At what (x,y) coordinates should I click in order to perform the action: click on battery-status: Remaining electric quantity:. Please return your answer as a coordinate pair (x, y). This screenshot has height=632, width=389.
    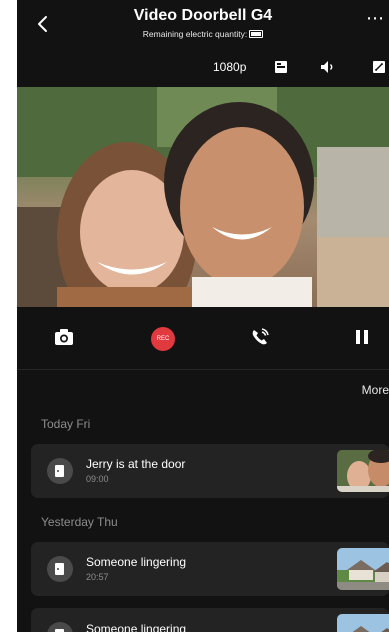
    Looking at the image, I should click on (203, 34).